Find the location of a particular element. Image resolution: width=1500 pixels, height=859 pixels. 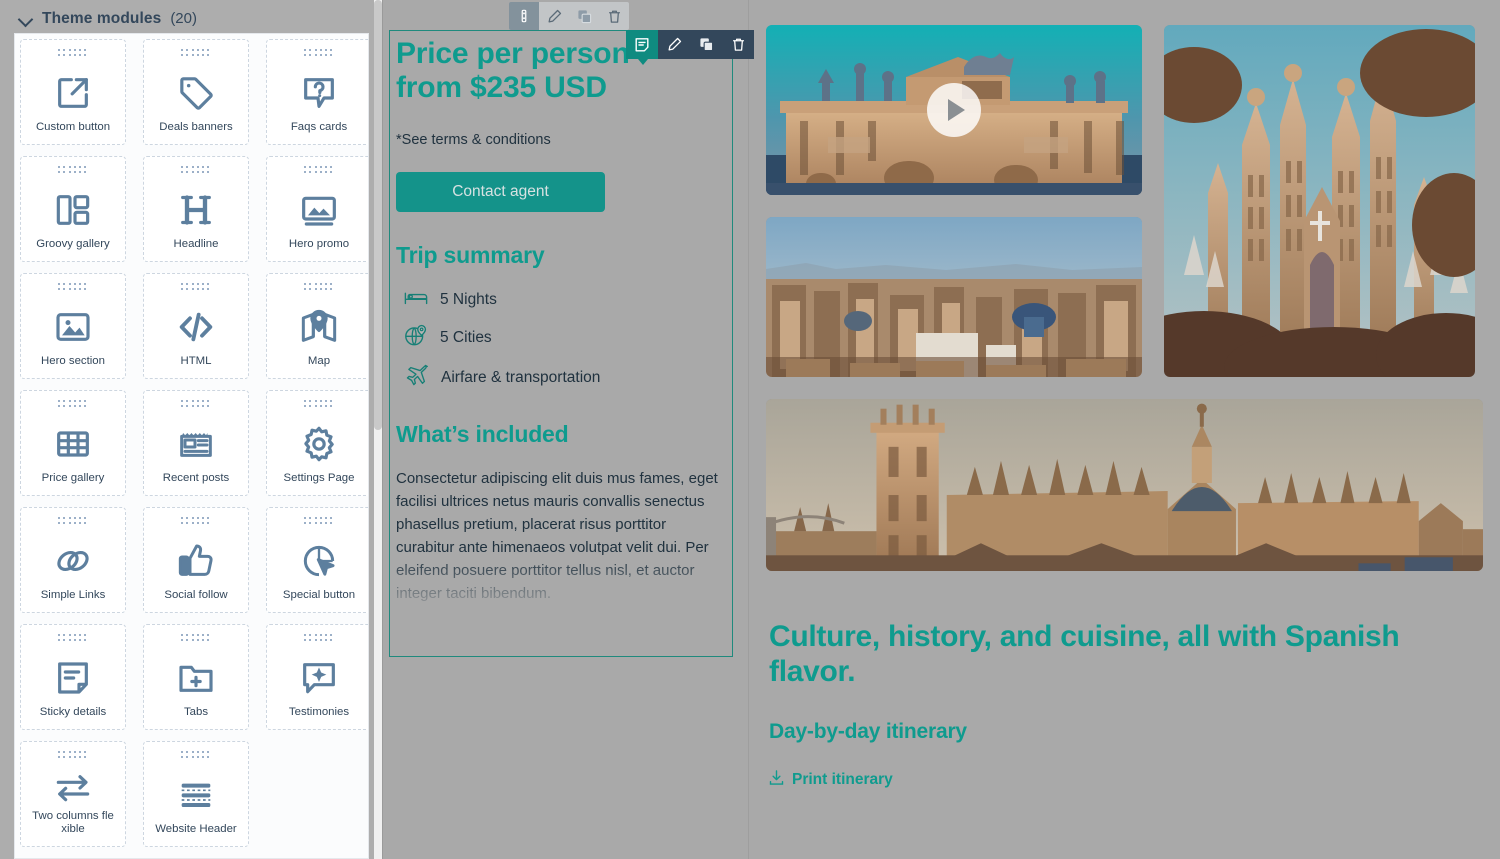

bed-icon is located at coordinates (416, 299).